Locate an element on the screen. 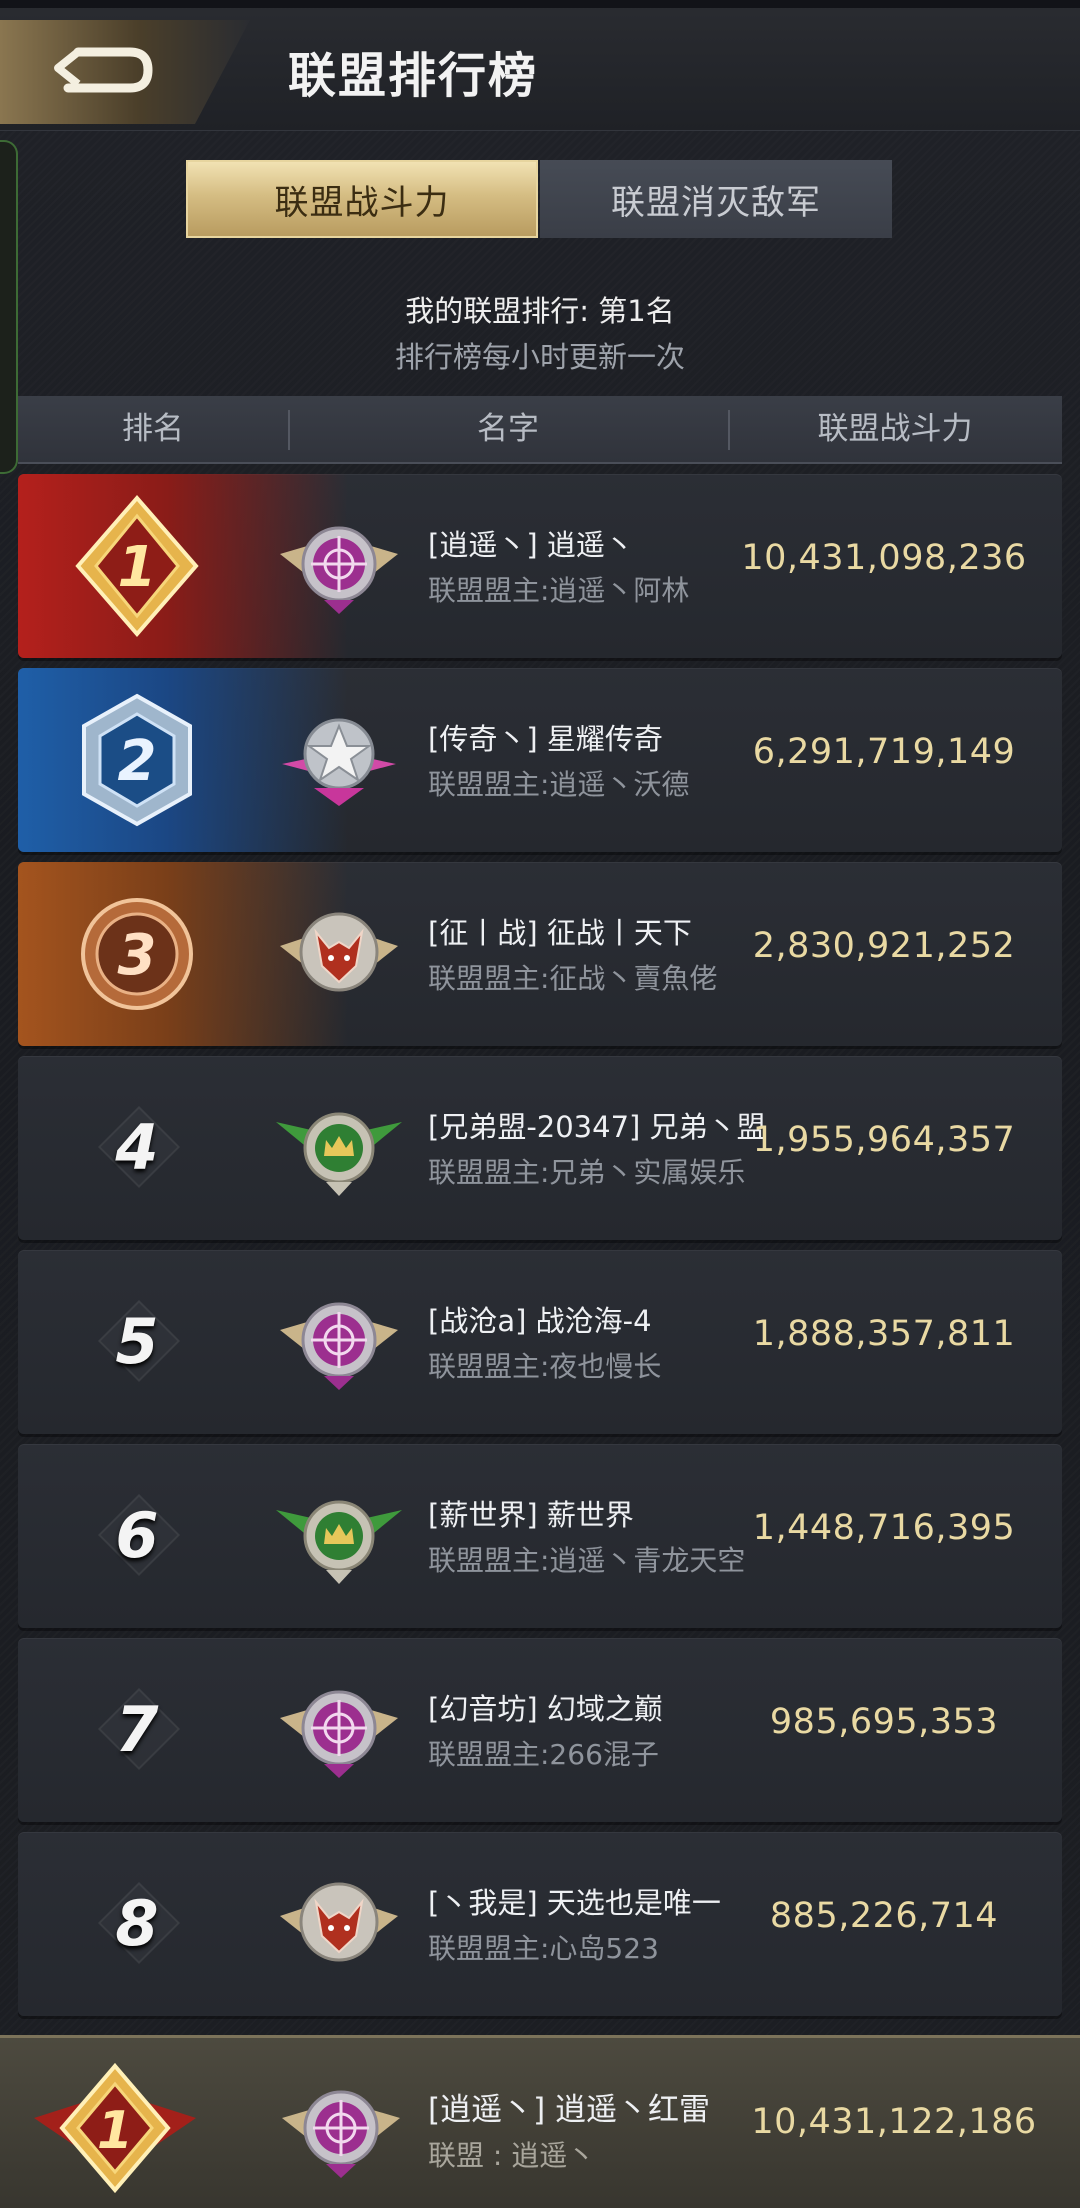 The height and width of the screenshot is (2208, 1080). page-title: 联盟排行榜 is located at coordinates (413, 76).